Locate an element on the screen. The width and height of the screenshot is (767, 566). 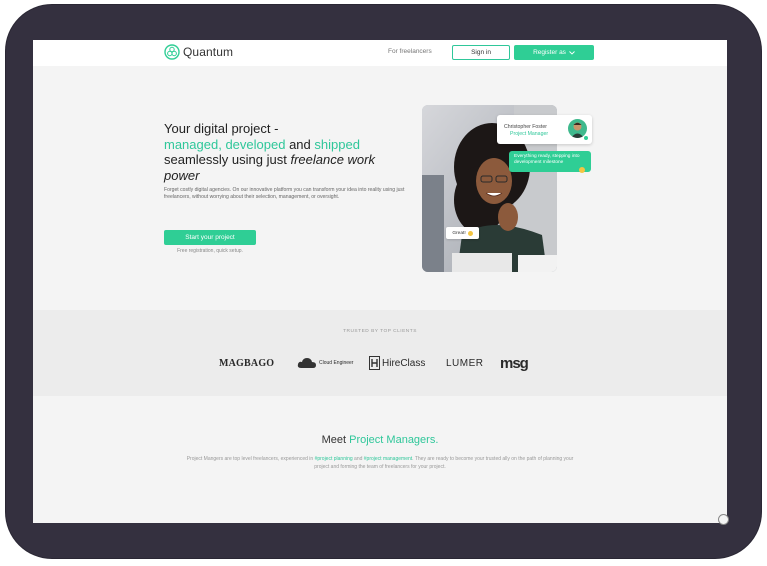
pm-role: Project Manager is located at coordinates (529, 134).